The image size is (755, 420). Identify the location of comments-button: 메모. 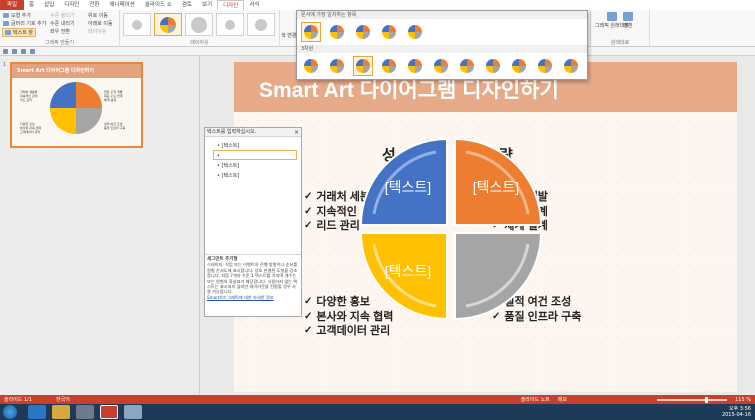
(562, 399).